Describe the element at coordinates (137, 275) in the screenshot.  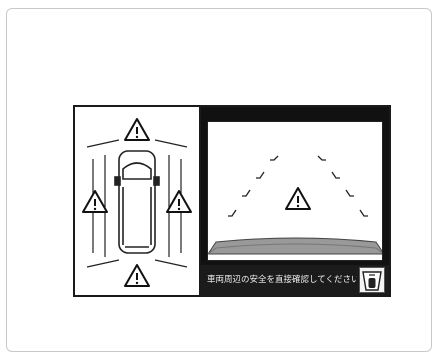
I see `warning-icon-rear` at that location.